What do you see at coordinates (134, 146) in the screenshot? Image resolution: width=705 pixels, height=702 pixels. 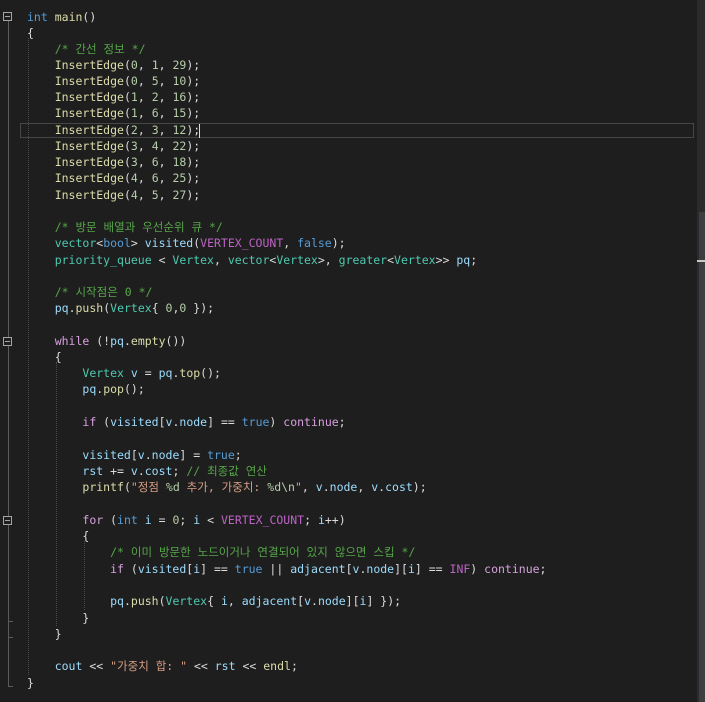 I see `code-token: 3` at bounding box center [134, 146].